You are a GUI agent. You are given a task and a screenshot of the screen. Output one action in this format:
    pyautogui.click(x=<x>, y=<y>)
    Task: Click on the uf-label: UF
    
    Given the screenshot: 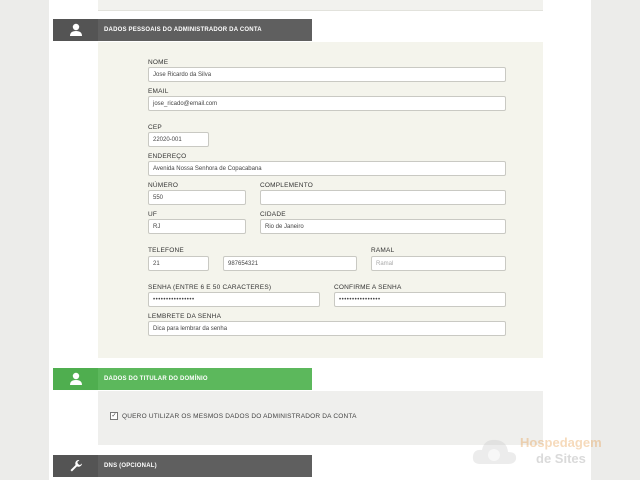 What is the action you would take?
    pyautogui.click(x=153, y=214)
    